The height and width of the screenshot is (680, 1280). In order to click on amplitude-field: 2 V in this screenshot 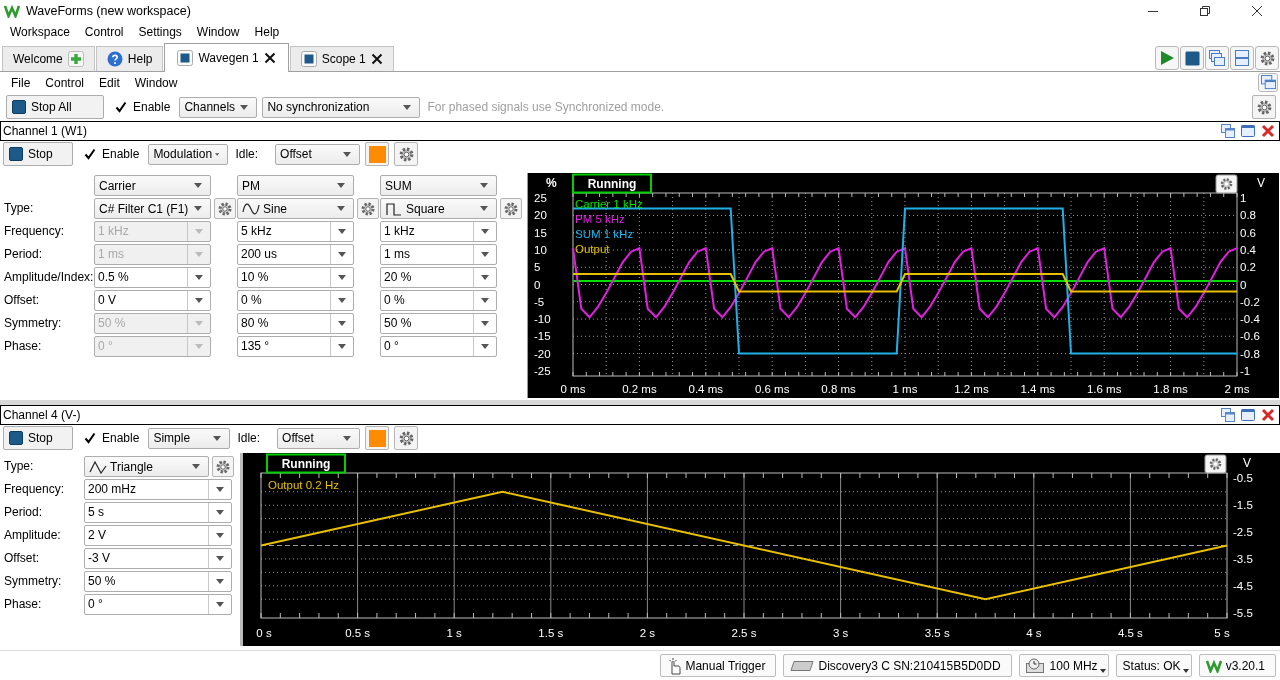, I will do `click(158, 535)`.